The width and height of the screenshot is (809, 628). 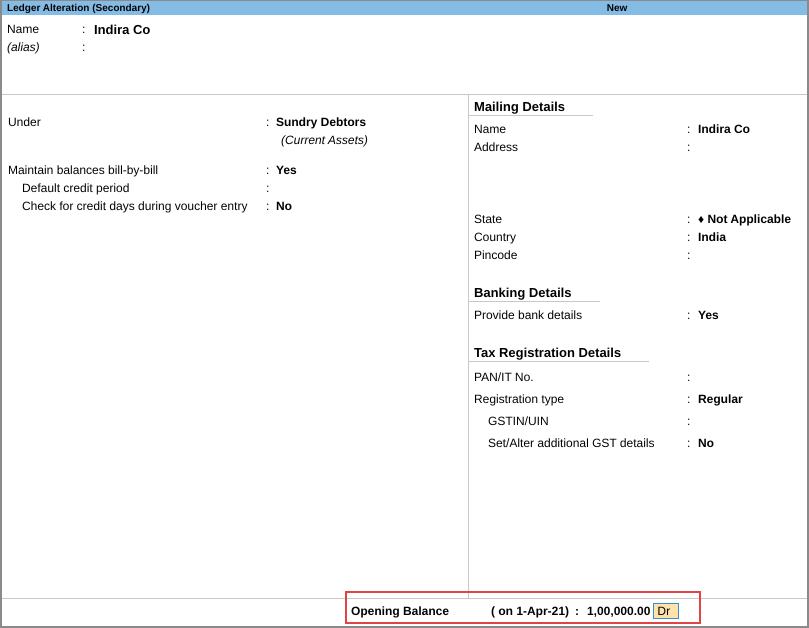 What do you see at coordinates (571, 443) in the screenshot?
I see `field-label: Set/Alter additional GST details` at bounding box center [571, 443].